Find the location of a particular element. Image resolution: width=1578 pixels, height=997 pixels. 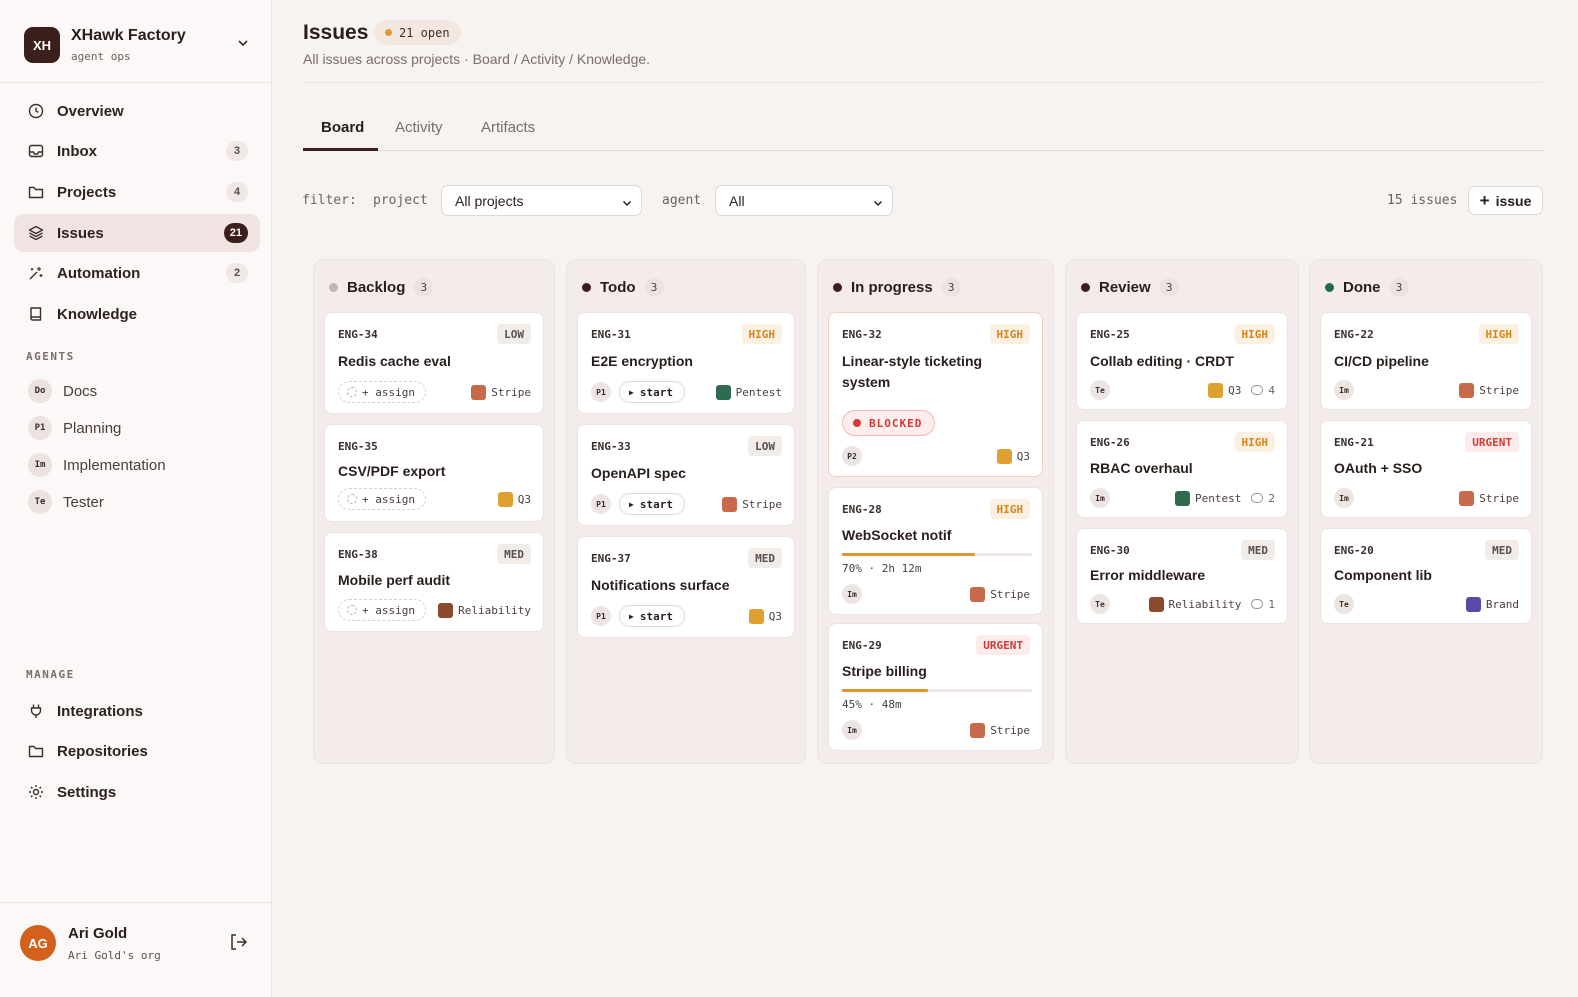

tab-artifacts: Artifacts is located at coordinates (508, 127).